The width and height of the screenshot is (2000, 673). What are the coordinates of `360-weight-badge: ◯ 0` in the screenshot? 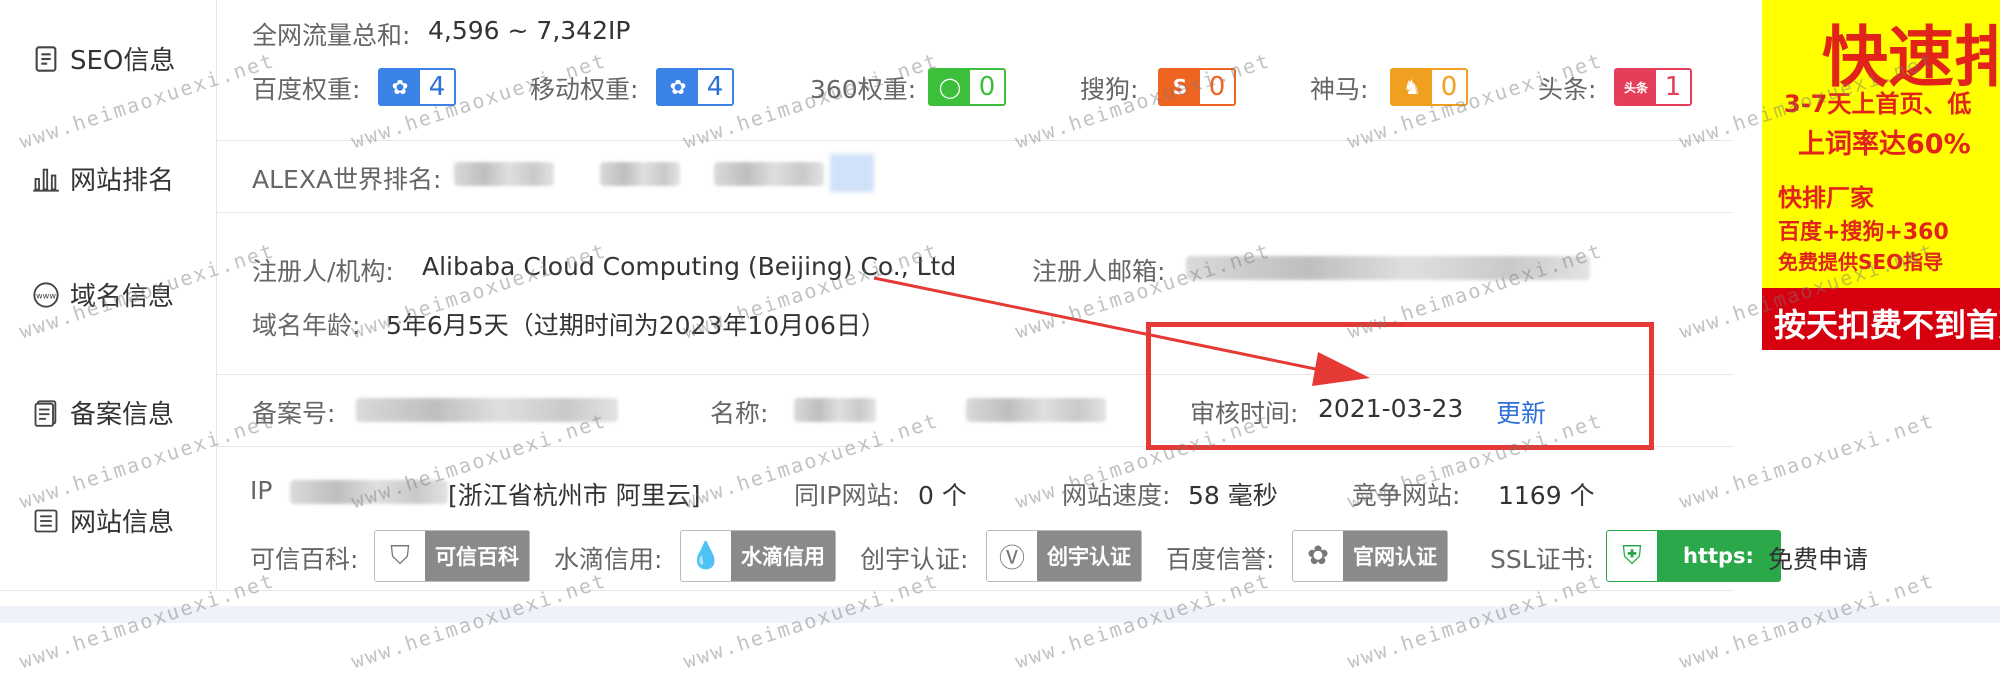 It's located at (967, 87).